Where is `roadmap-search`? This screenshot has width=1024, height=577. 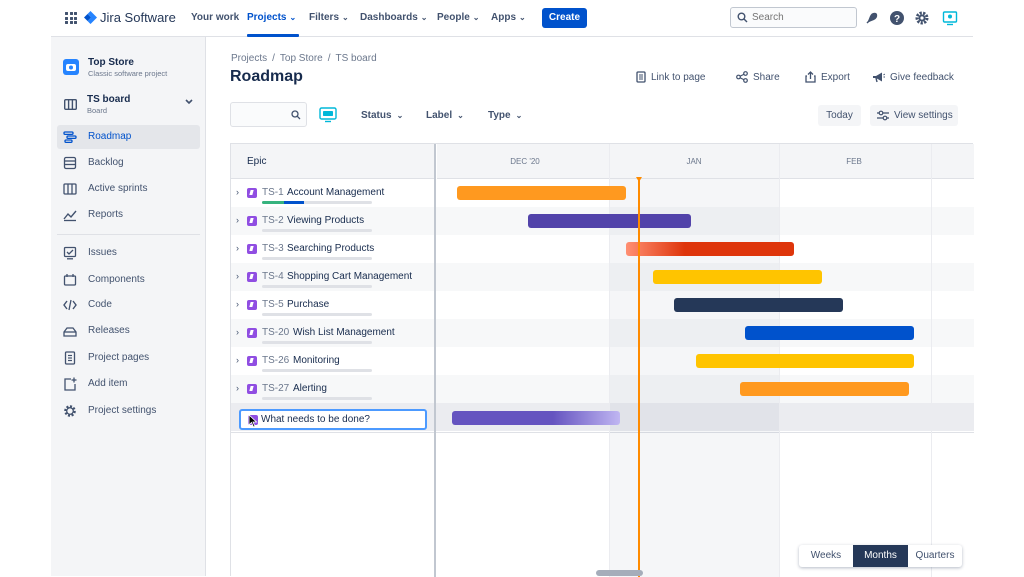
roadmap-search is located at coordinates (268, 114).